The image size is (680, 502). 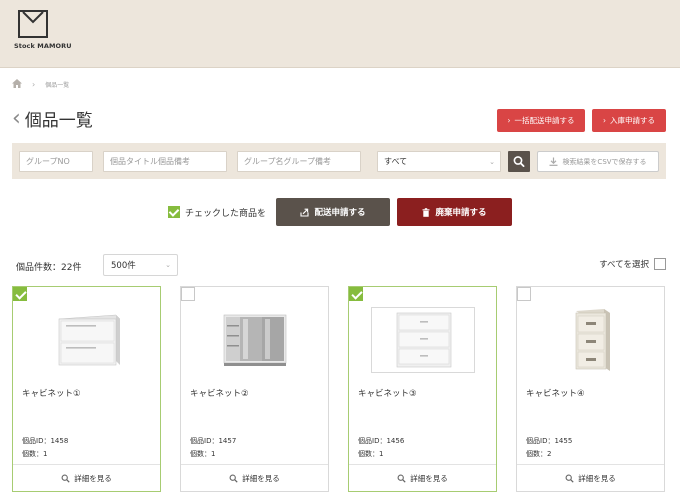 I want to click on dispose-request-label: 廃棄申請する, so click(x=461, y=213).